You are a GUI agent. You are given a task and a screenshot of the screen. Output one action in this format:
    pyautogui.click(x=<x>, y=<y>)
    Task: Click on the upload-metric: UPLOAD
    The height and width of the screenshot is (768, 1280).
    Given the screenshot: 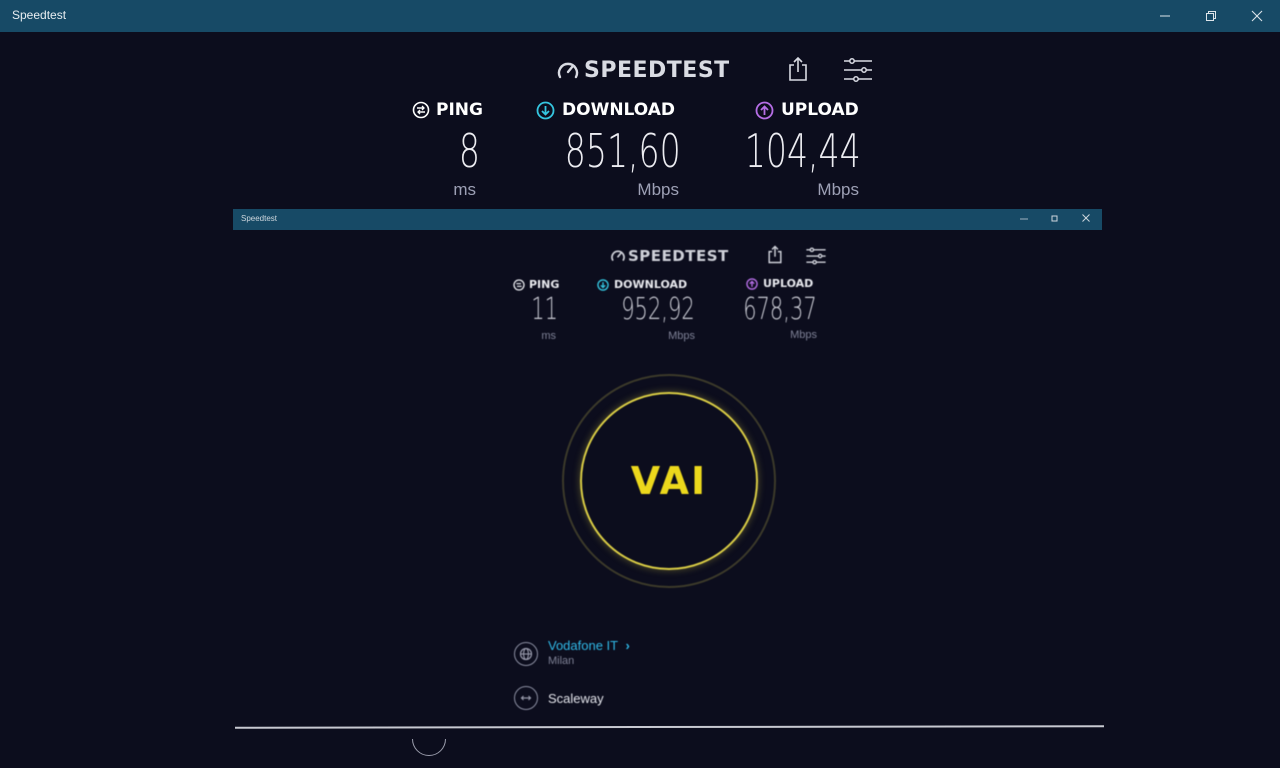 What is the action you would take?
    pyautogui.click(x=825, y=110)
    